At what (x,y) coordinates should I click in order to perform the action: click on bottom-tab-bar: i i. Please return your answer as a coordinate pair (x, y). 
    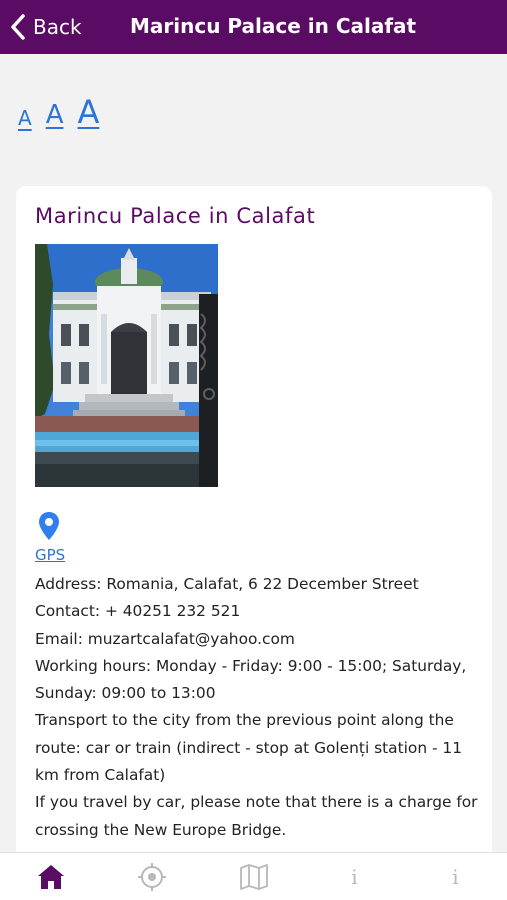
    Looking at the image, I should click on (253, 876).